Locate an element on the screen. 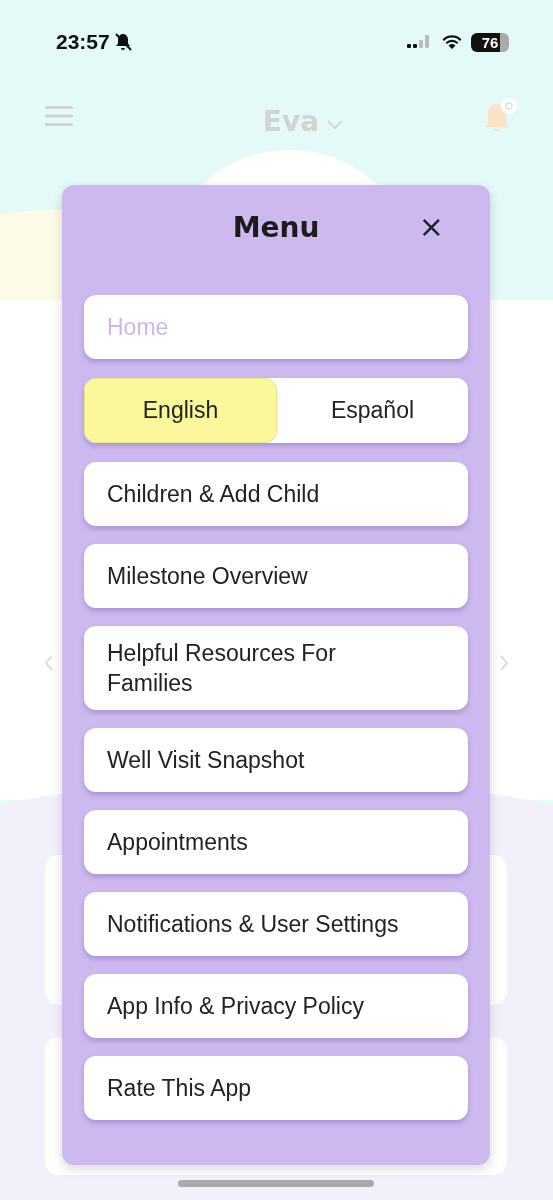 This screenshot has height=1200, width=553. menu-item: Well Visit Snapshot is located at coordinates (276, 760).